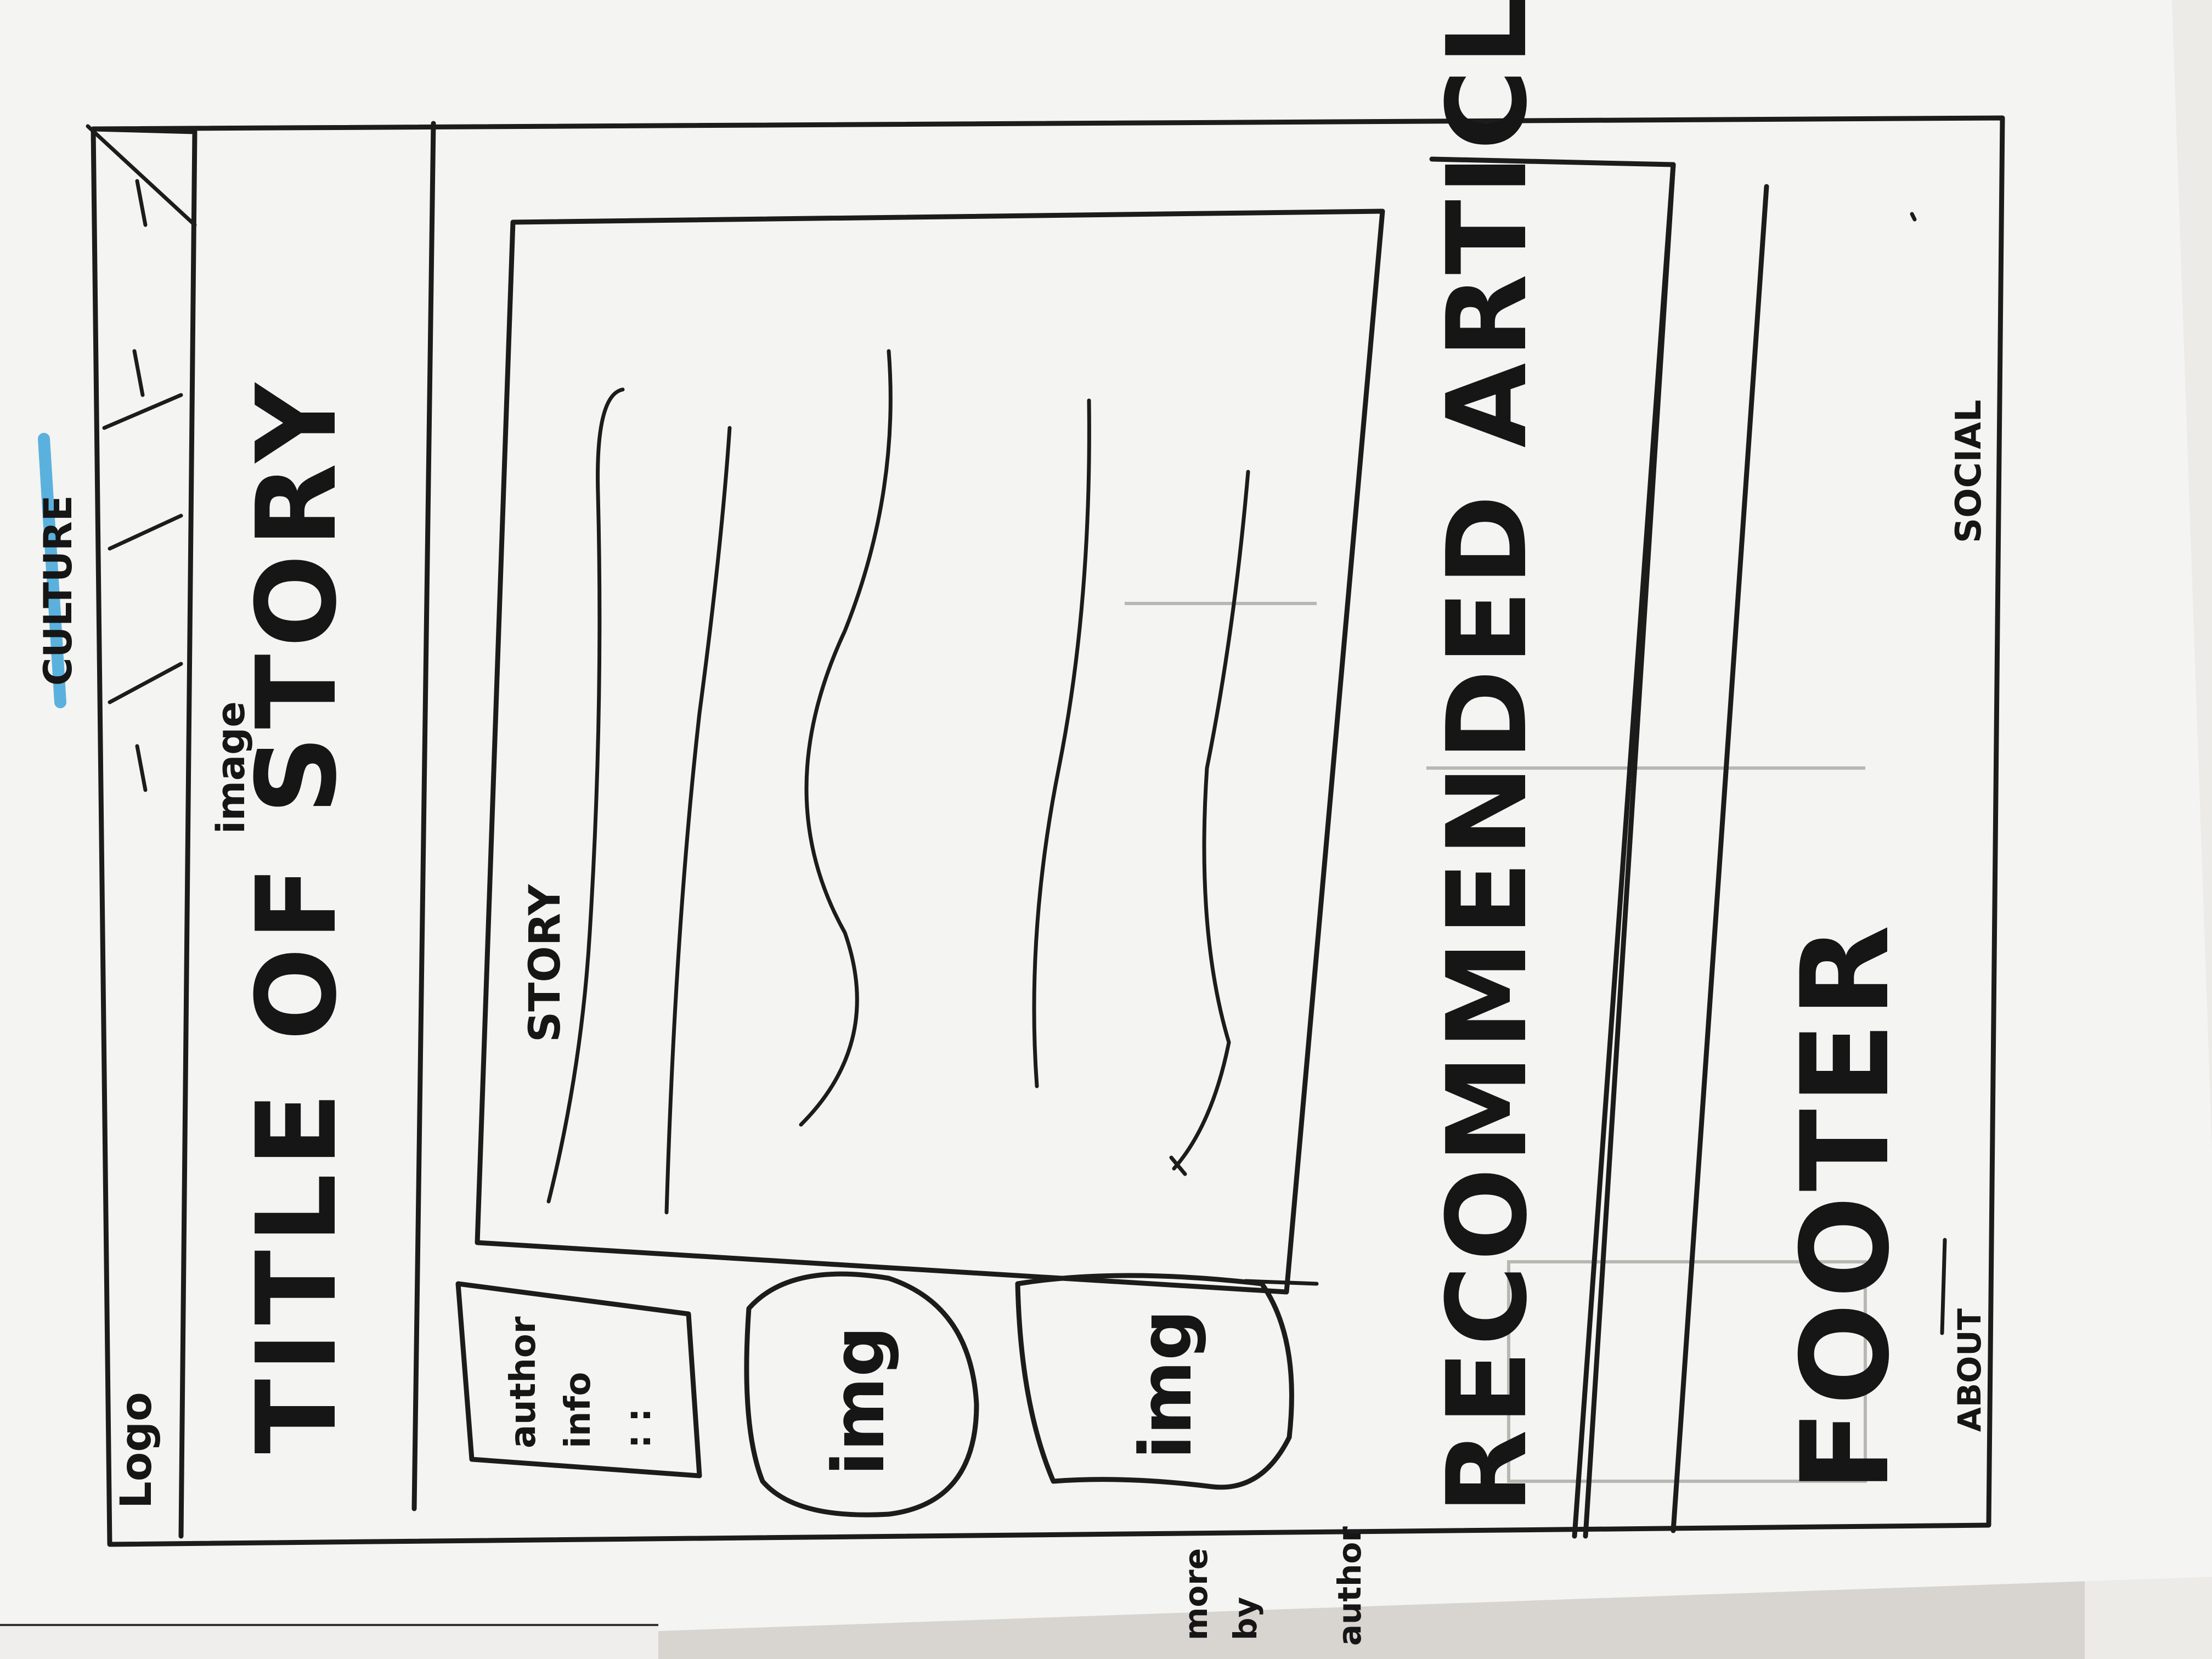  What do you see at coordinates (1281, 1283) in the screenshot?
I see `side-column-divider` at bounding box center [1281, 1283].